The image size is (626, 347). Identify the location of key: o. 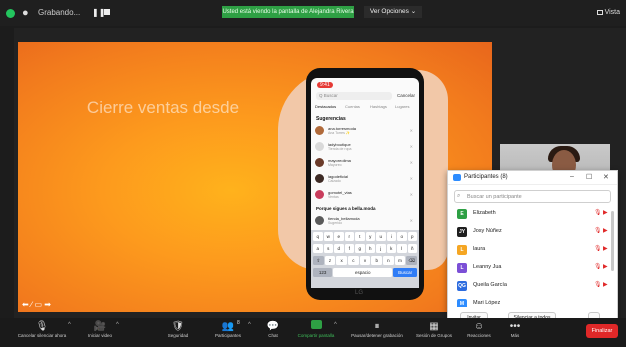
(402, 236).